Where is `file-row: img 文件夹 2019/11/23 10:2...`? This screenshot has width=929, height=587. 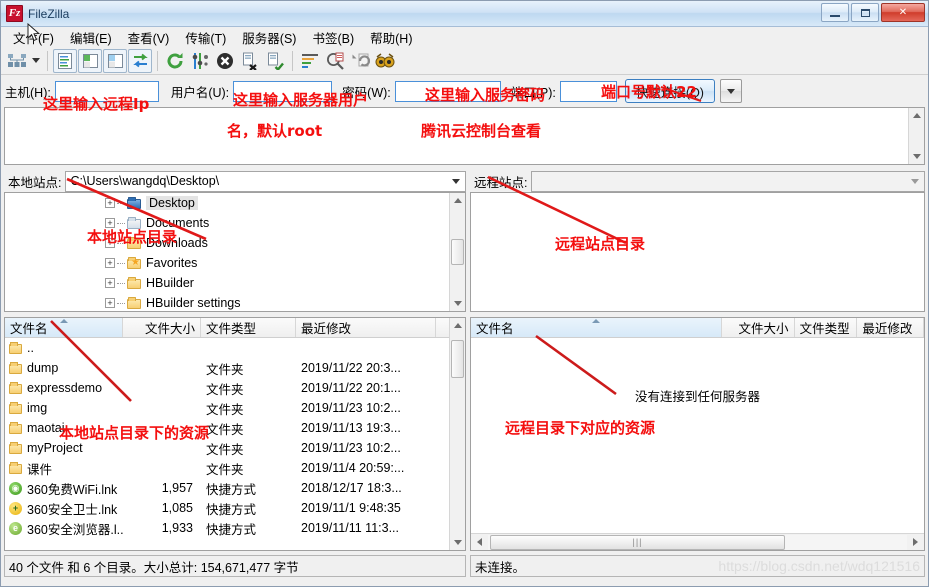
file-row: img 文件夹 2019/11/23 10:2... is located at coordinates (235, 408).